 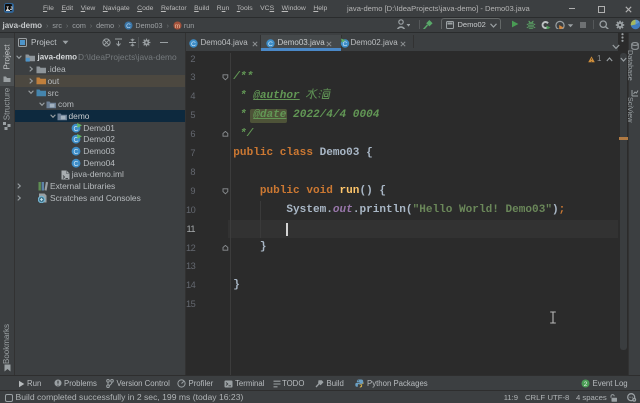 What do you see at coordinates (177, 25) in the screenshot?
I see `svg-text: m` at bounding box center [177, 25].